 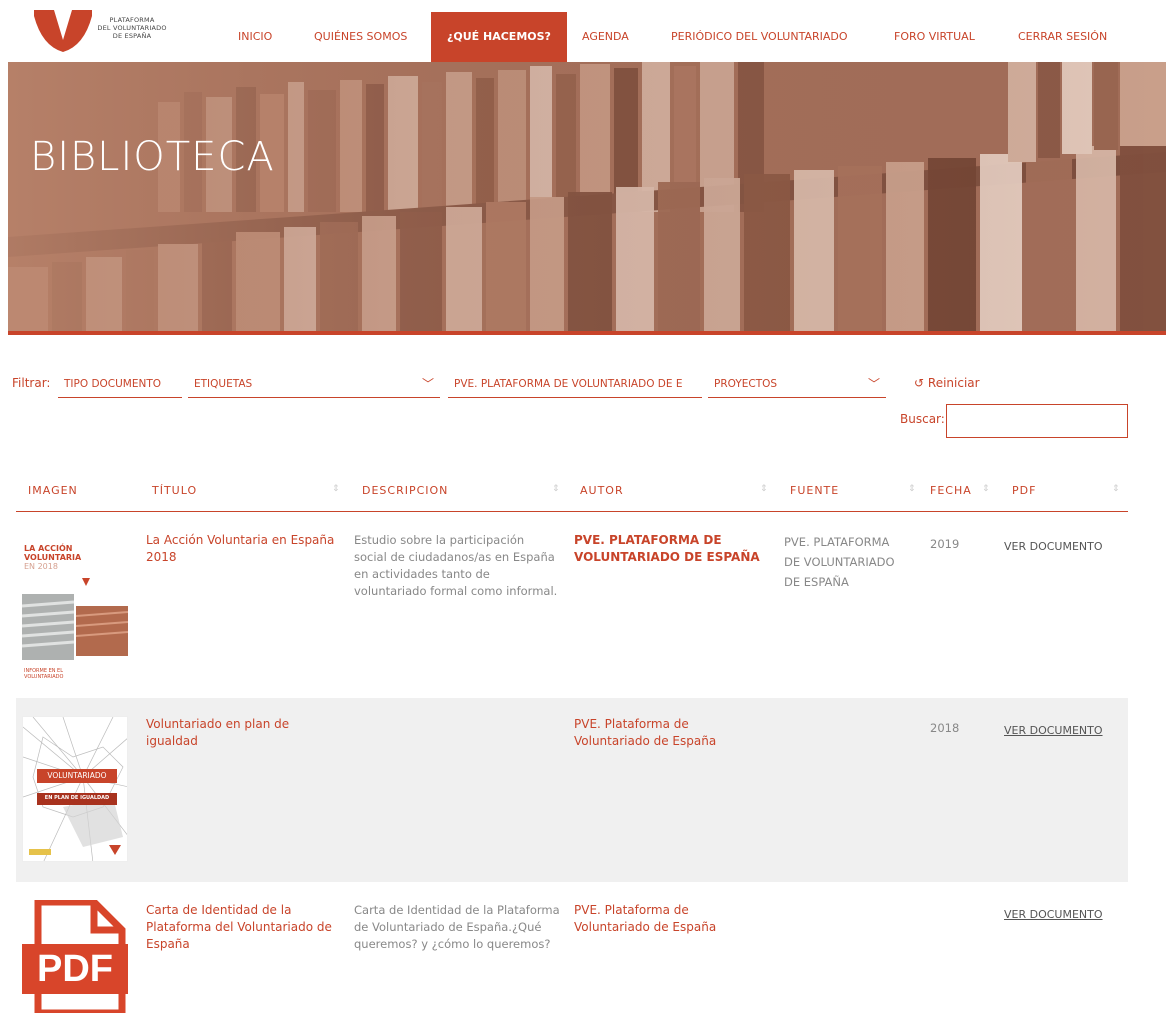 I want to click on thumb-line-1: LA ACCIÓN, so click(x=48, y=548).